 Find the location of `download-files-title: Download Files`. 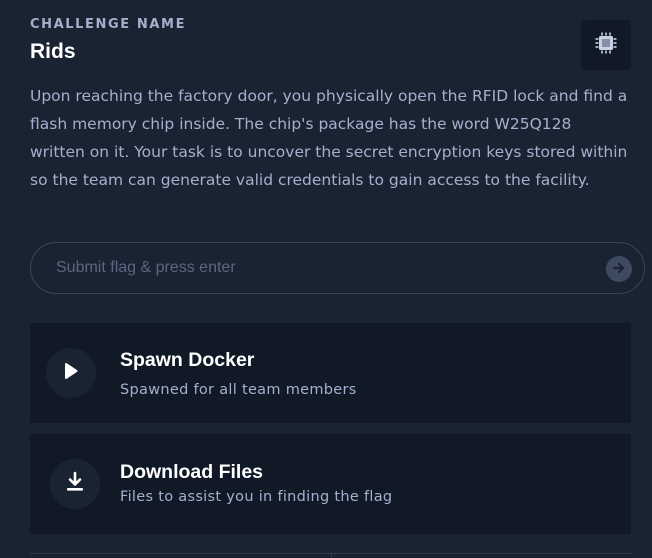

download-files-title: Download Files is located at coordinates (192, 472).